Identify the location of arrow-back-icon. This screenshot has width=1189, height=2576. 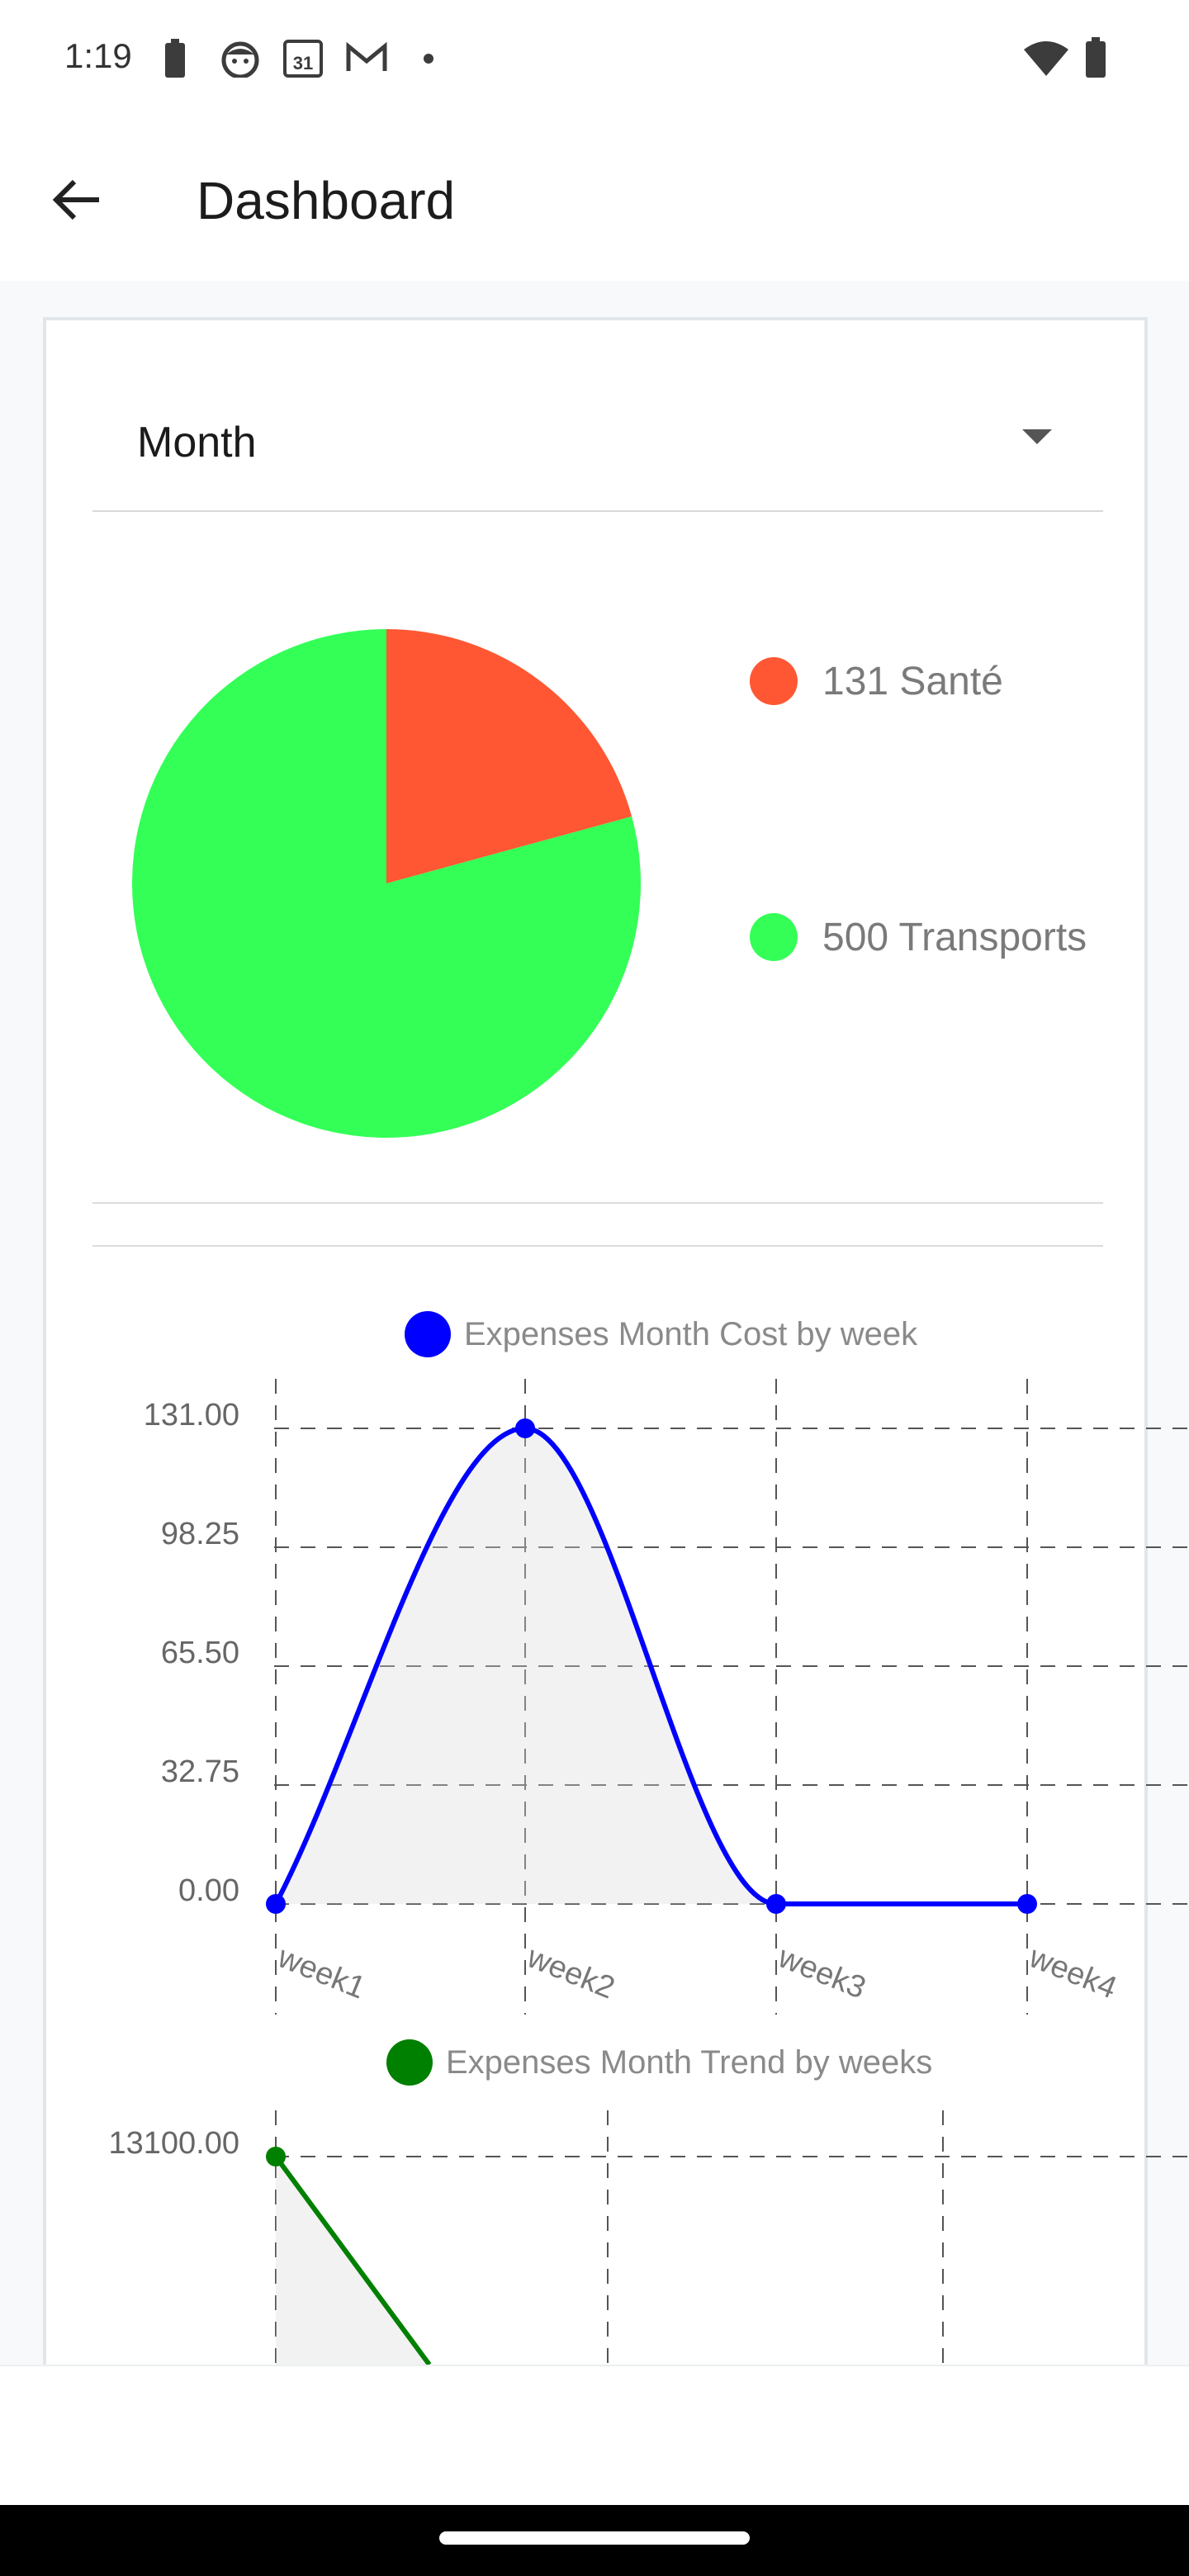
(76, 201).